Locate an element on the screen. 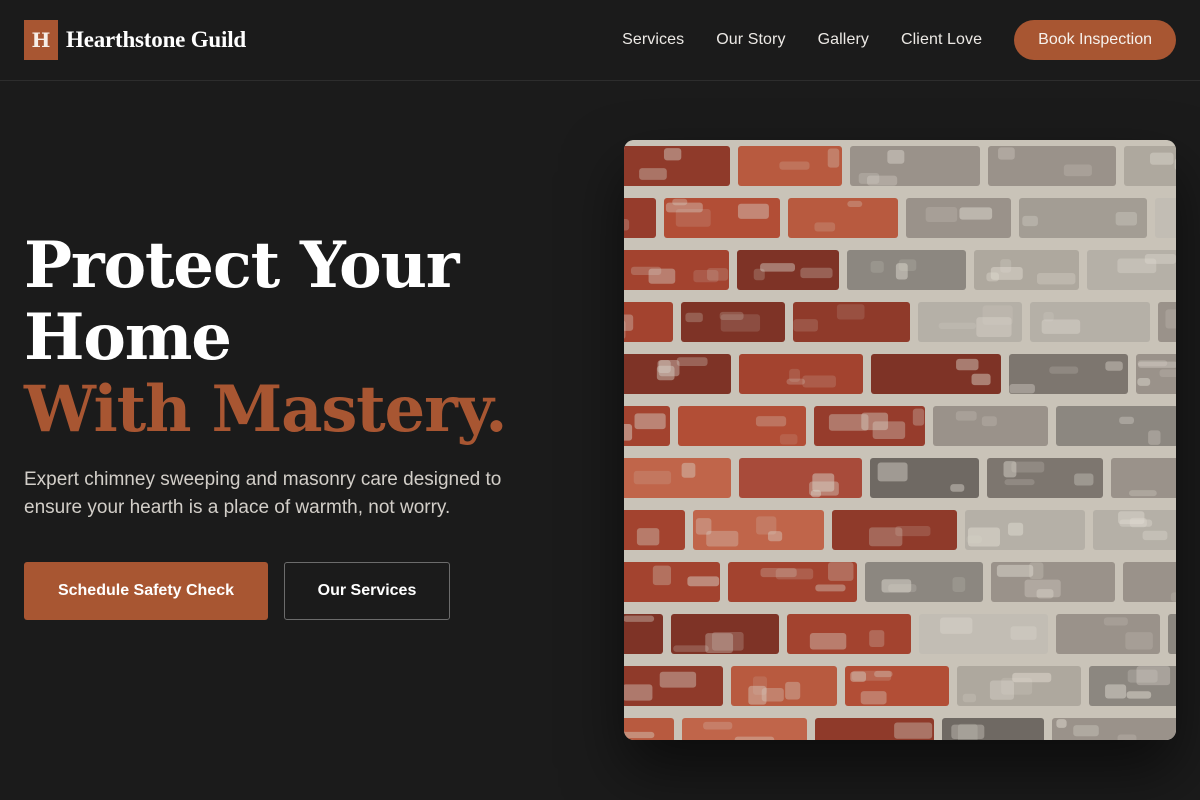  hero-cta-row: Schedule Safety Check Our Services is located at coordinates (294, 591).